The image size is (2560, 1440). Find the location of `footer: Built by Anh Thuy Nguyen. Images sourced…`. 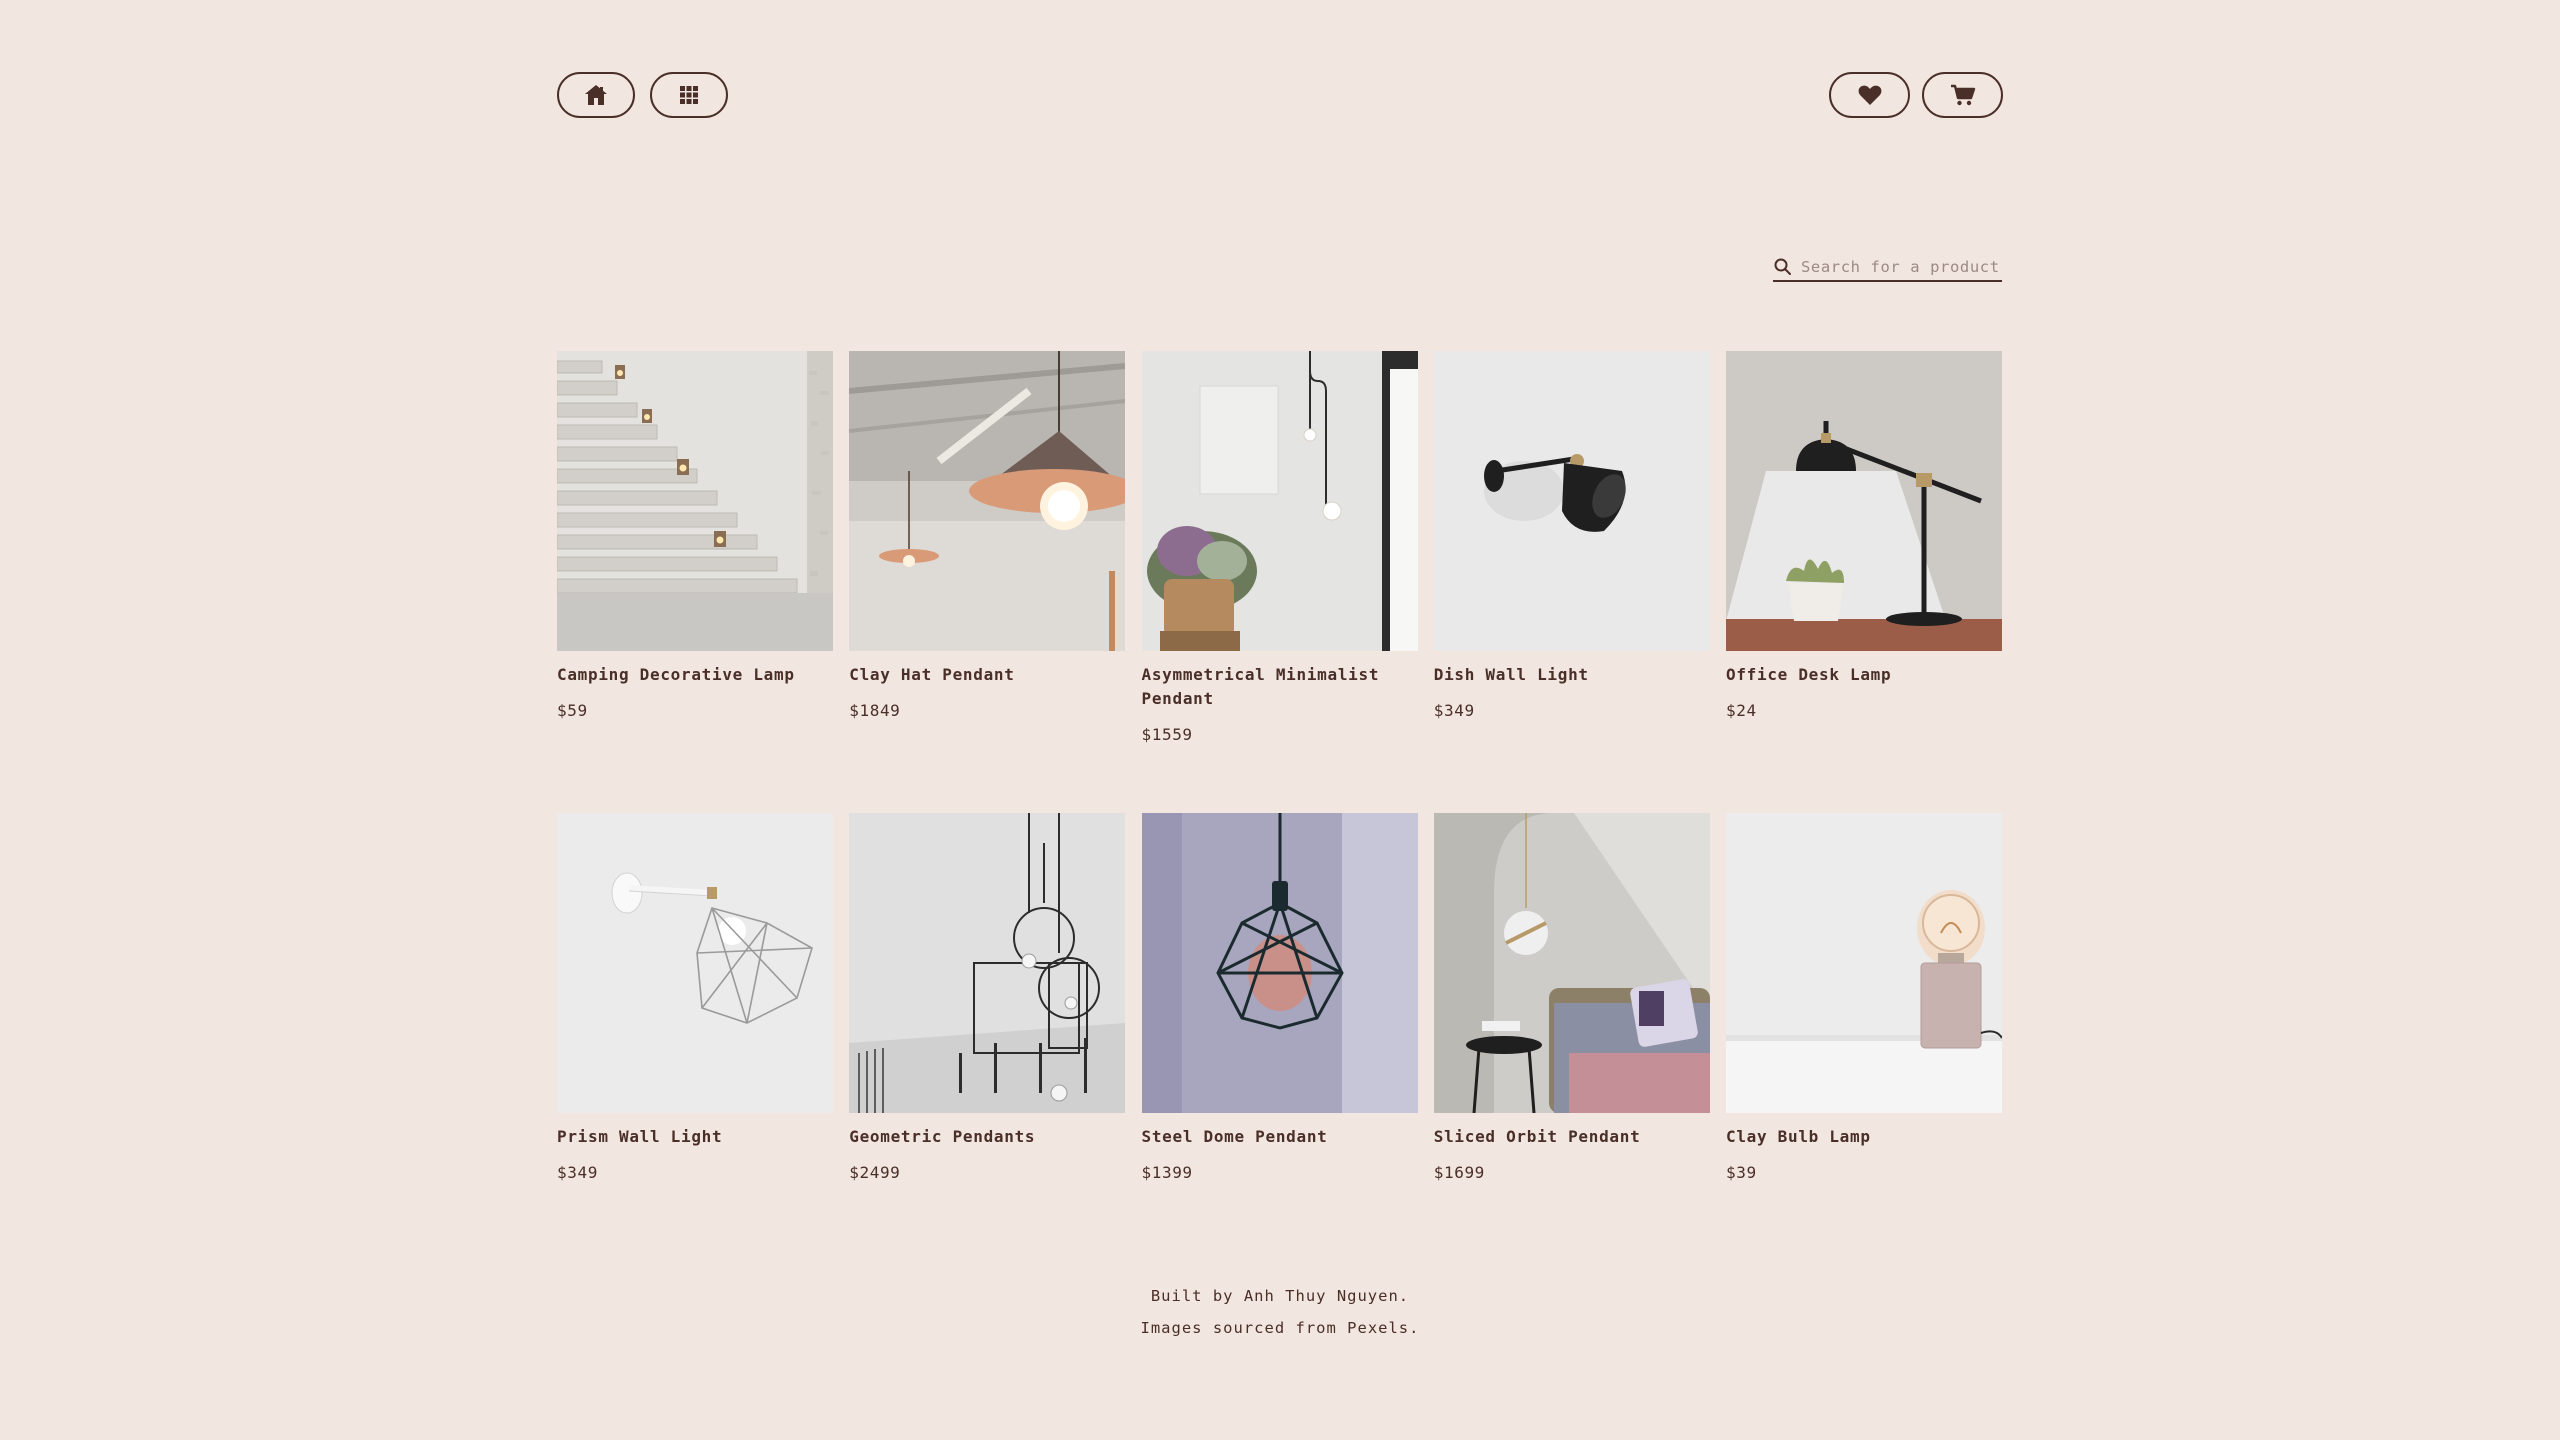

footer: Built by Anh Thuy Nguyen. Images sourced… is located at coordinates (1280, 1312).